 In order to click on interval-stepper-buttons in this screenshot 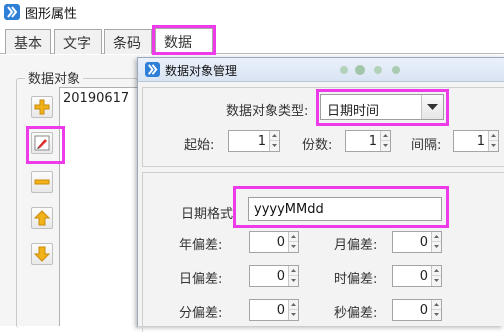, I will do `click(493, 141)`.